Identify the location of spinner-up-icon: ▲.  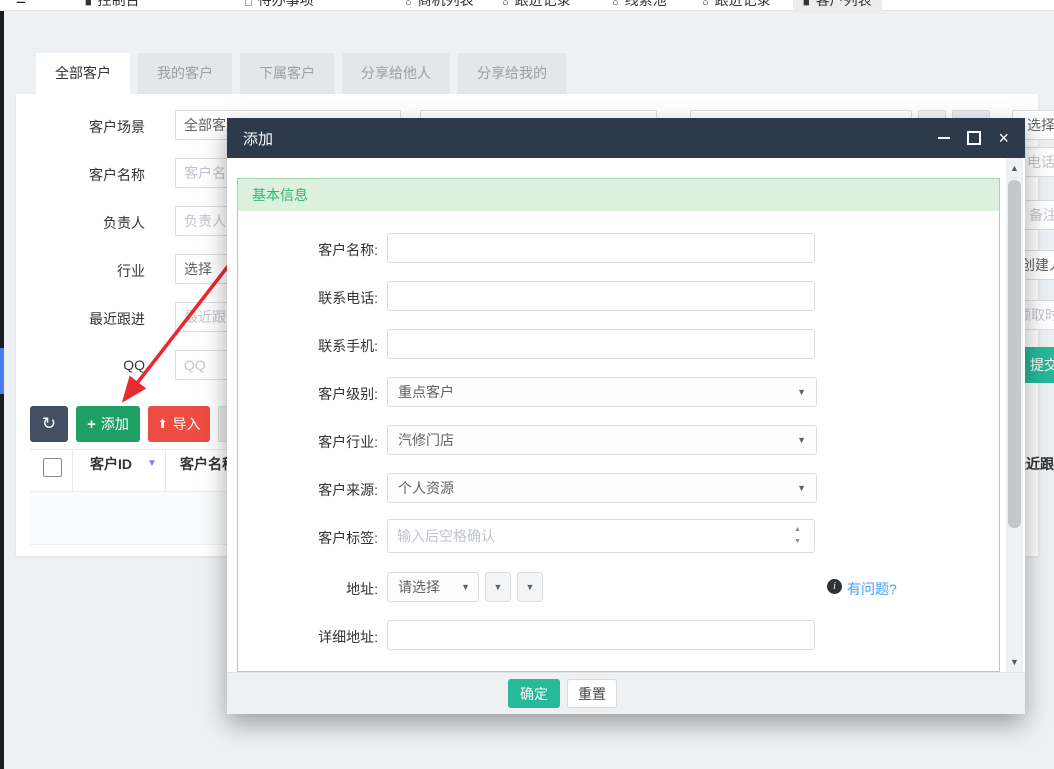
(797, 529).